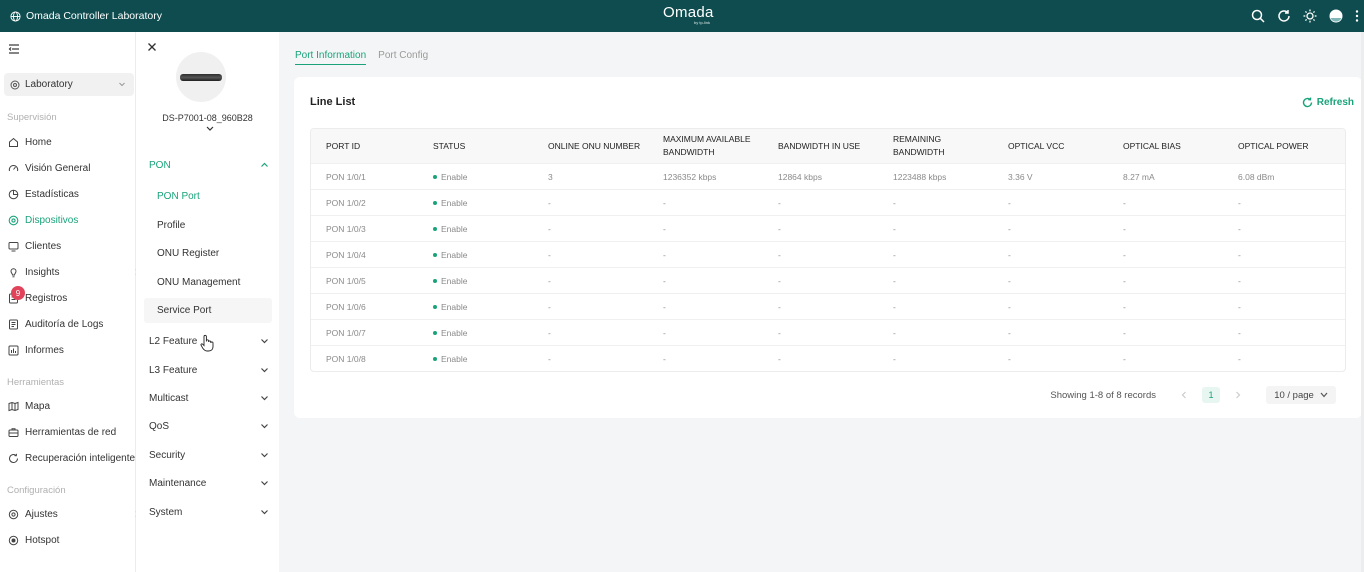  I want to click on col-header: MAXIMUM AVAILABLE BANDWIDTH, so click(713, 146).